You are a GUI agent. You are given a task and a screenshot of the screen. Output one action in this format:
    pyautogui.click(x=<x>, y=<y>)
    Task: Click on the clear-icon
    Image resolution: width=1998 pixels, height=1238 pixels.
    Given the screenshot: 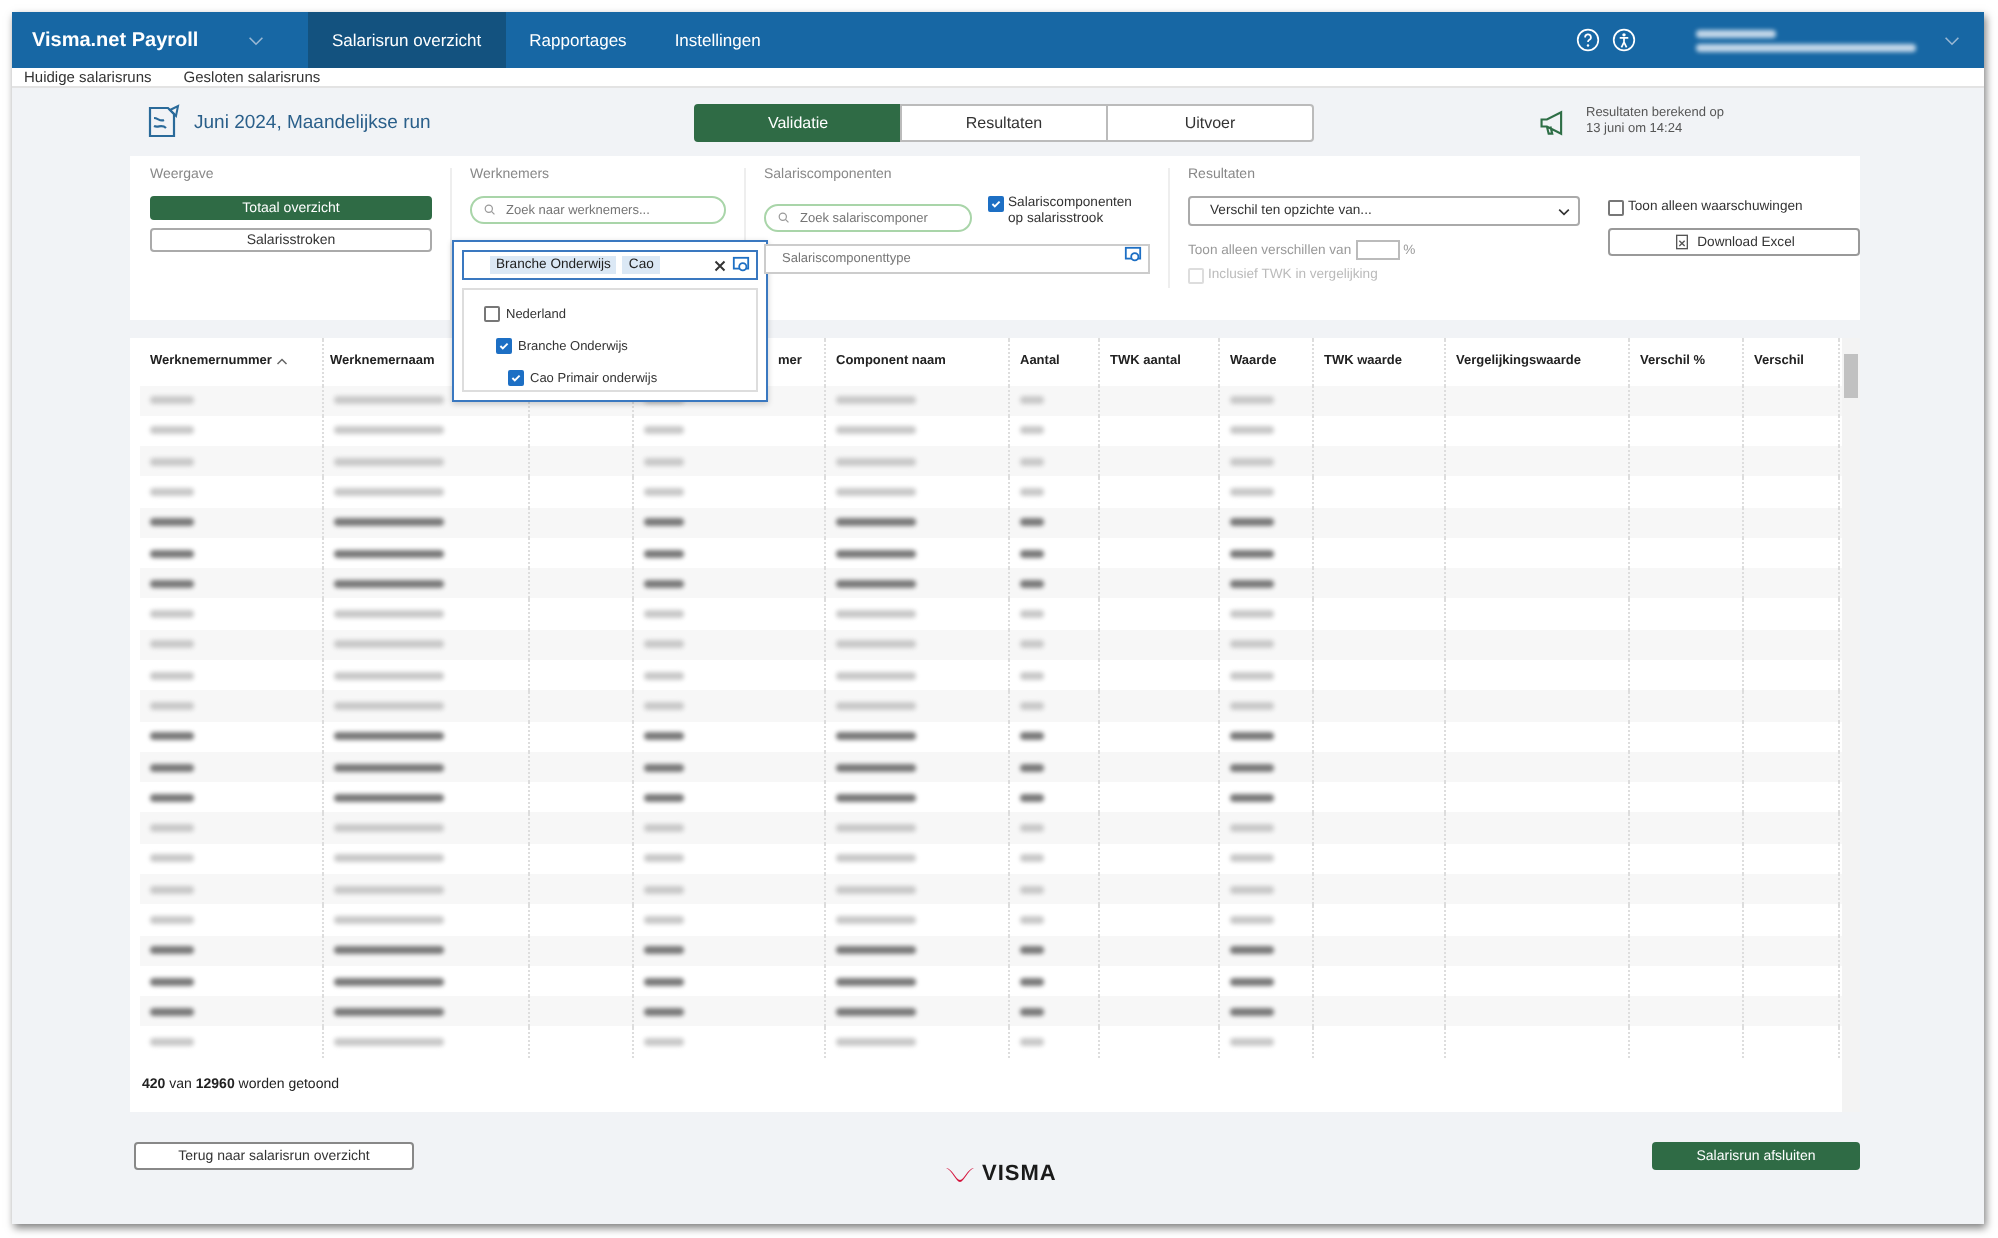 What is the action you would take?
    pyautogui.click(x=720, y=265)
    